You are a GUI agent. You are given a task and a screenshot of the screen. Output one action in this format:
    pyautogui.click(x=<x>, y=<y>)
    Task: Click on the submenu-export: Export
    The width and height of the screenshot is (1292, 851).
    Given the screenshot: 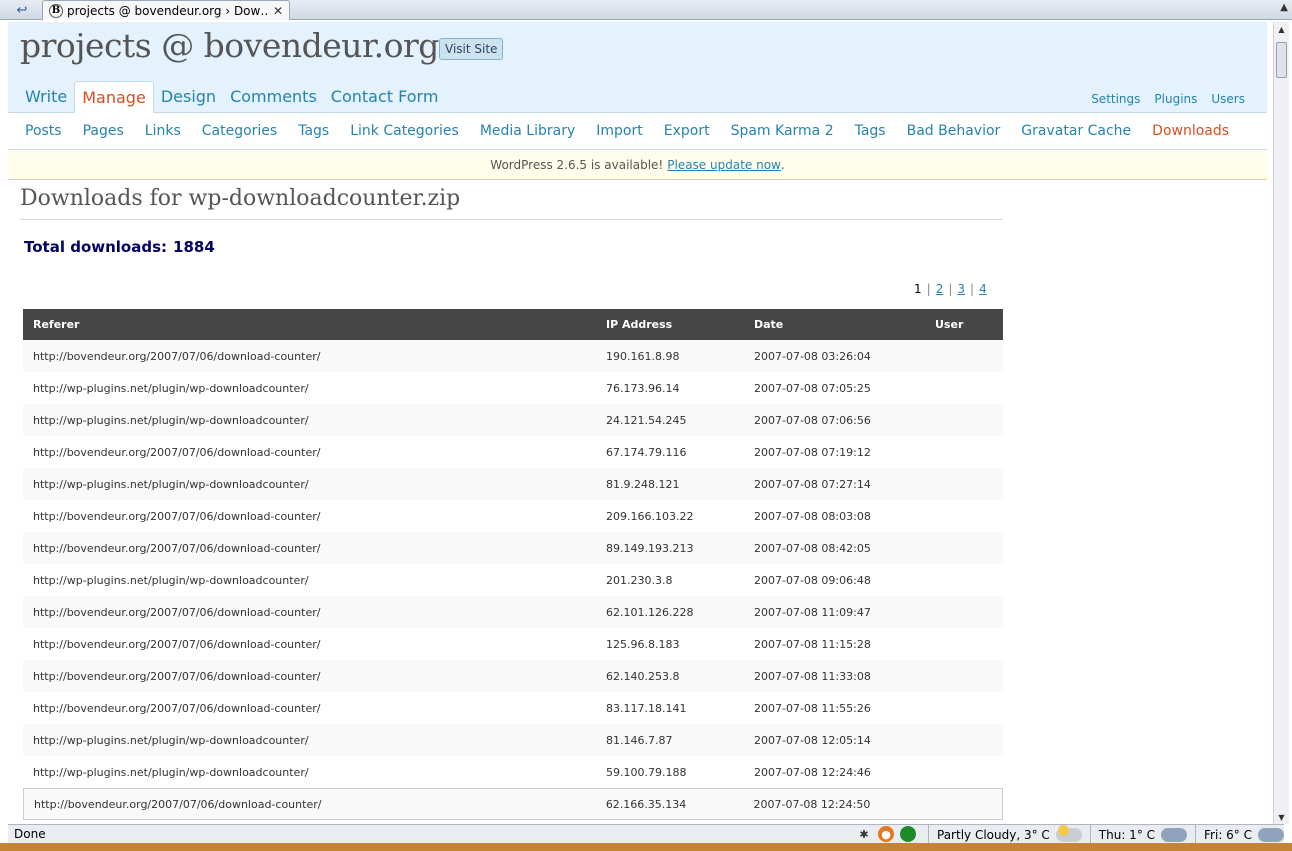 What is the action you would take?
    pyautogui.click(x=687, y=131)
    